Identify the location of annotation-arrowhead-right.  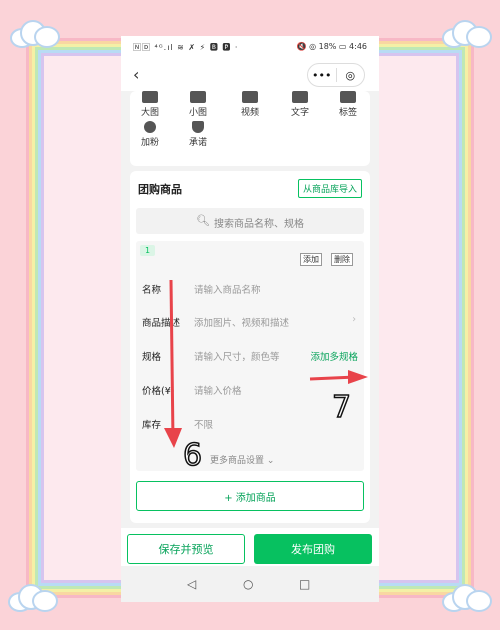
(358, 377).